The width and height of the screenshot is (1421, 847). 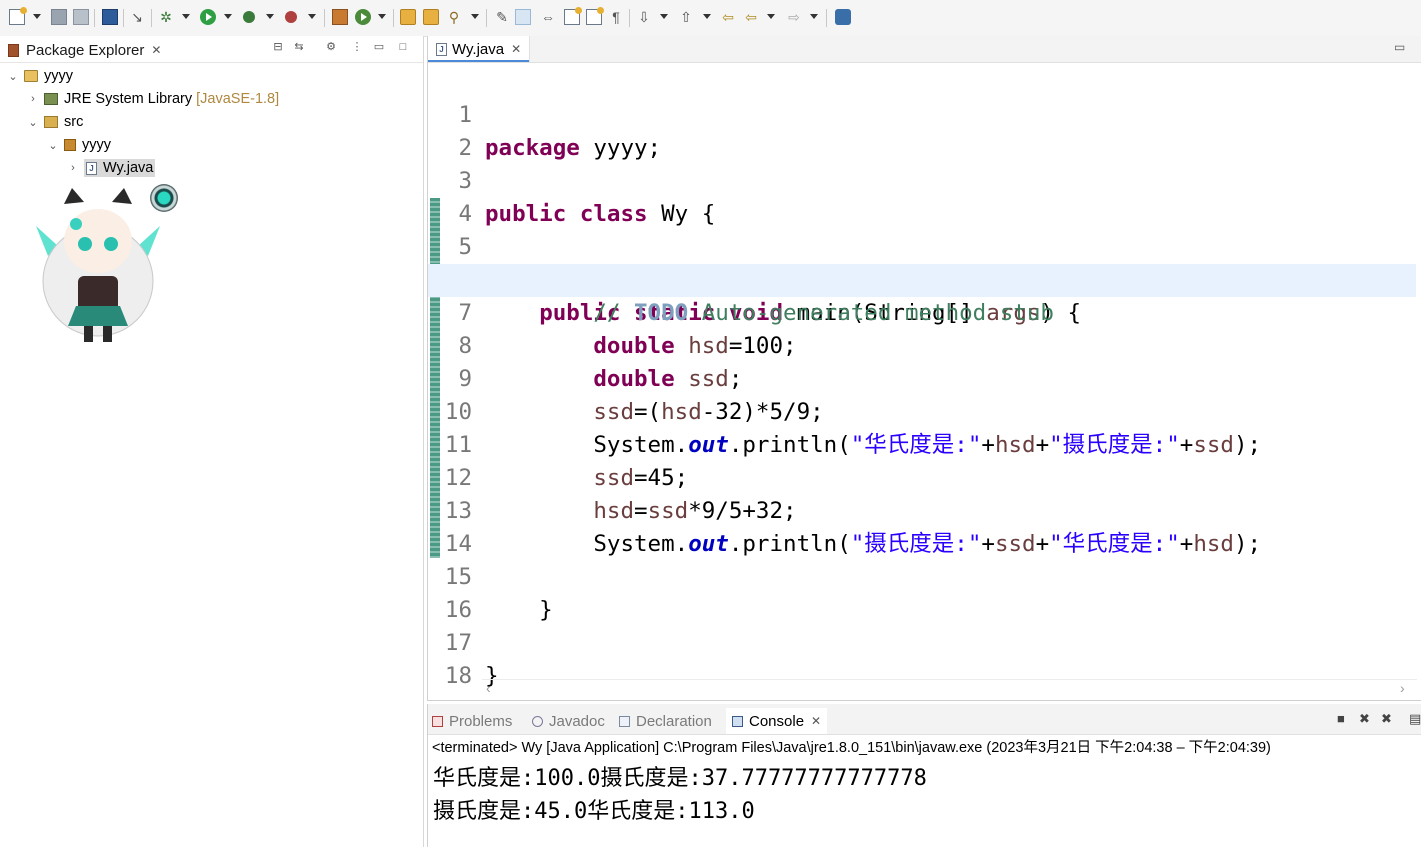 What do you see at coordinates (74, 196) in the screenshot?
I see `mascot-ear-left` at bounding box center [74, 196].